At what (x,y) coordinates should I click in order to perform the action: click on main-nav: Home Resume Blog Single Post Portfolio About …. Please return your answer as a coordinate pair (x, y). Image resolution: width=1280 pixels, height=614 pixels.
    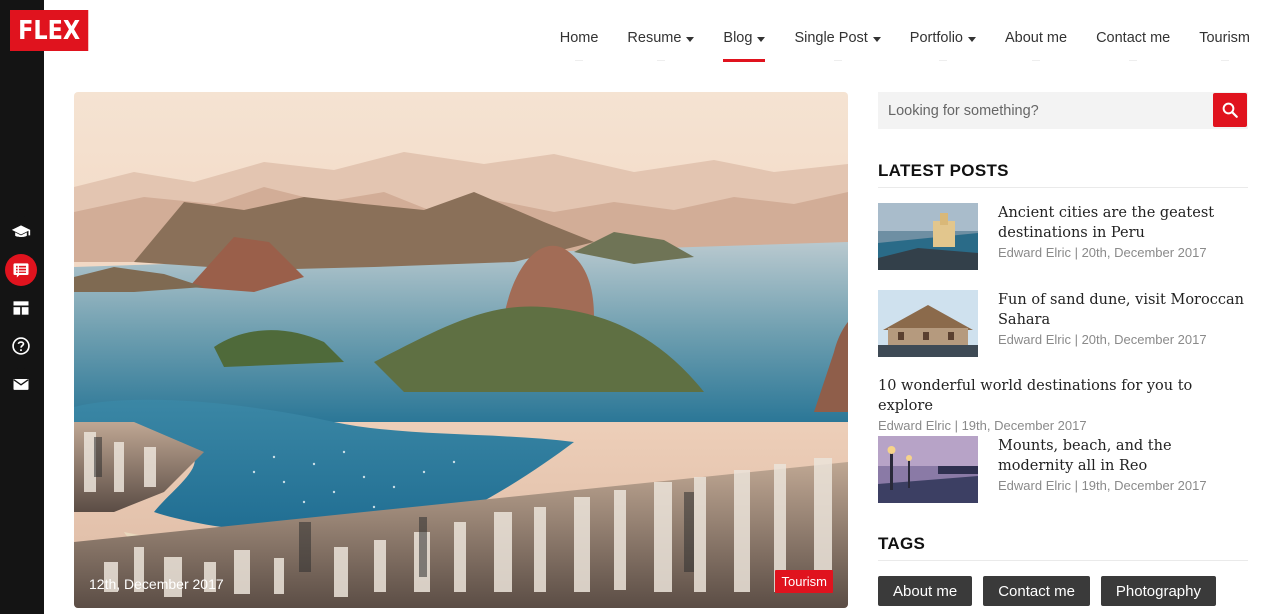
    Looking at the image, I should click on (890, 38).